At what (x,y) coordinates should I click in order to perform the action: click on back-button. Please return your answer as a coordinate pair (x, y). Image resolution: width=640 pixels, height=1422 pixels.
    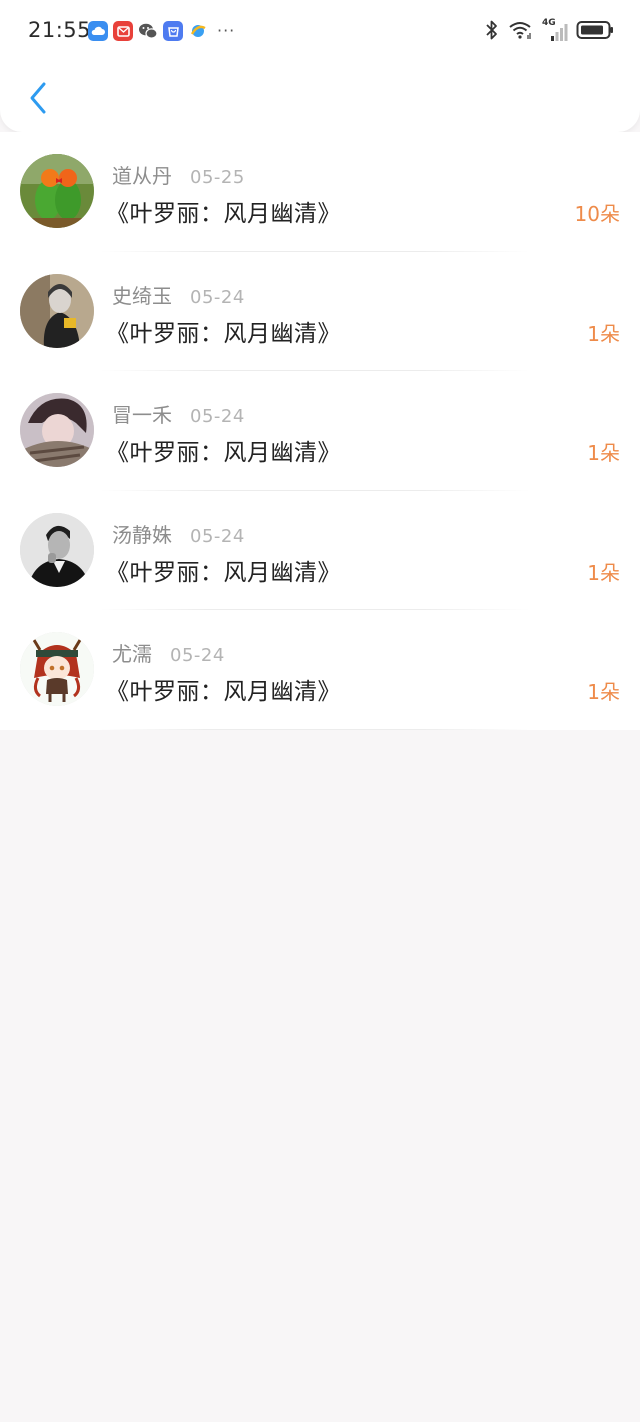
    Looking at the image, I should click on (38, 98).